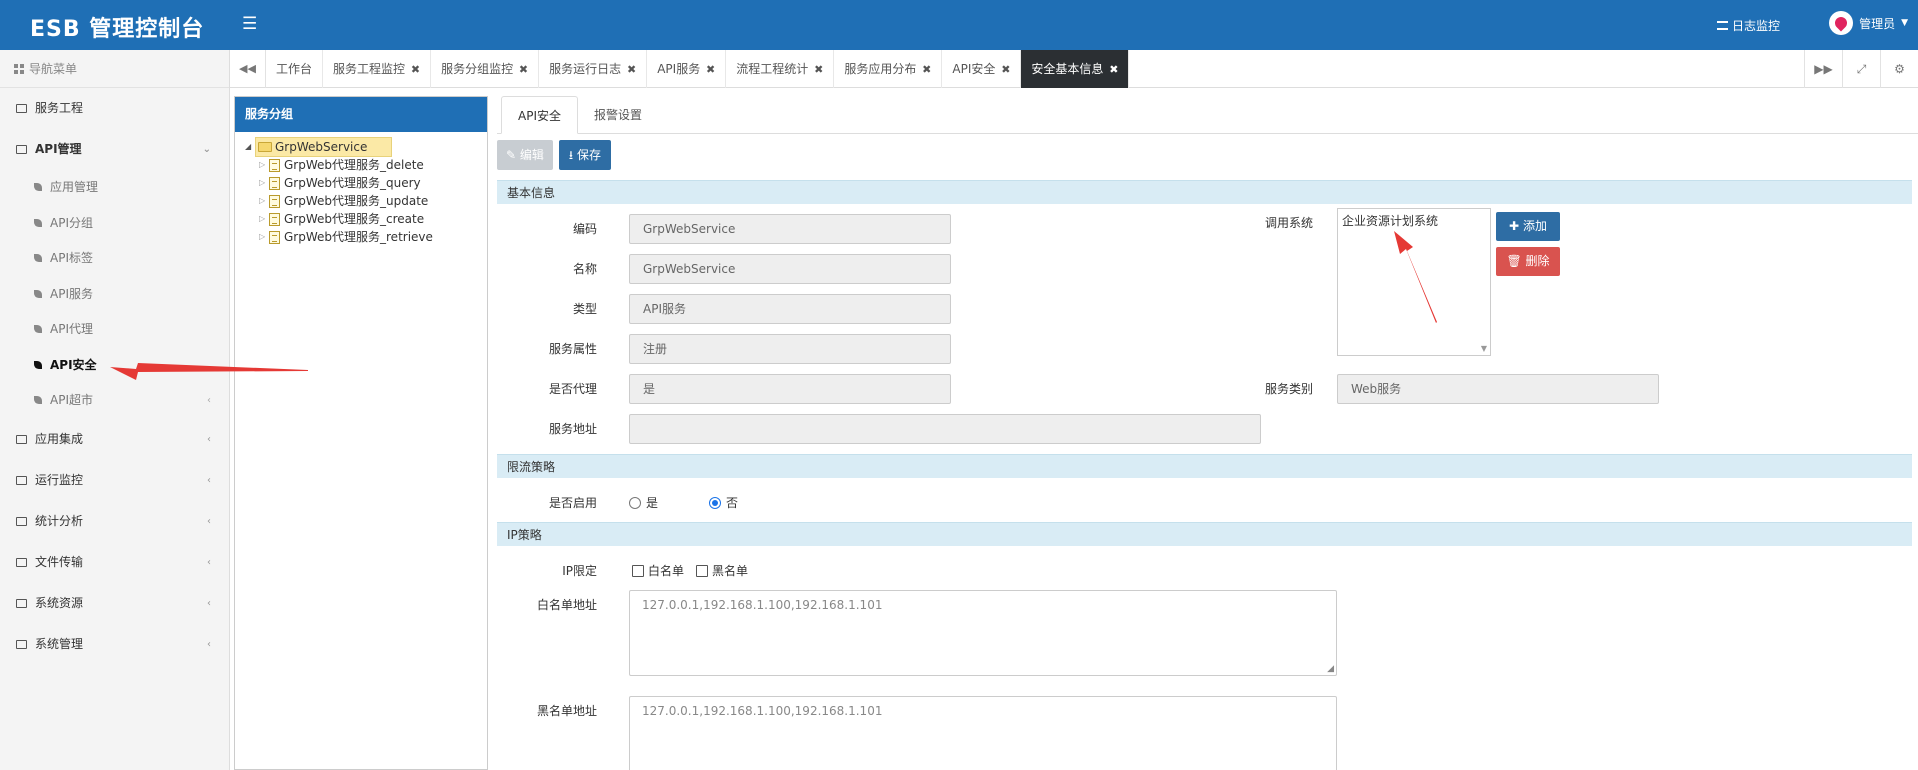 The width and height of the screenshot is (1918, 770). I want to click on sidebar-sub-app-management: 应用管理, so click(114, 188).